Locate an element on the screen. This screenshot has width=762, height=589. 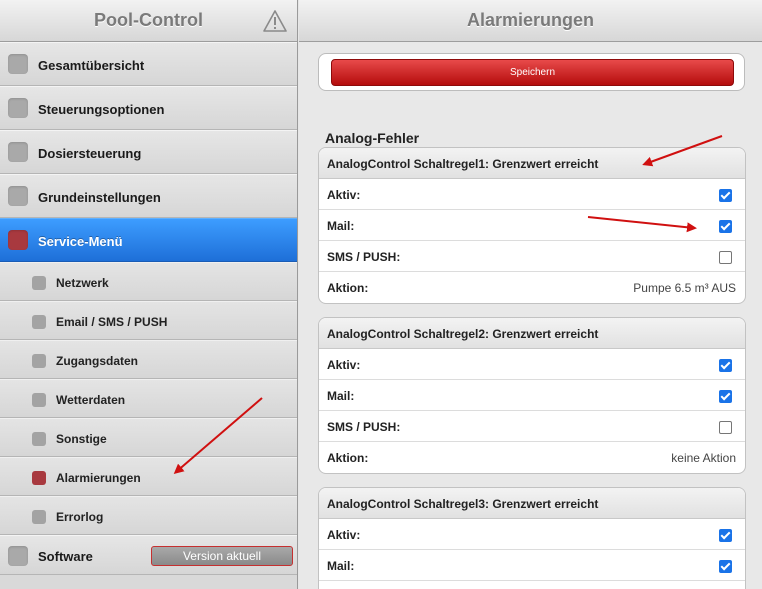
page-title: Alarmierungen is located at coordinates (530, 20).